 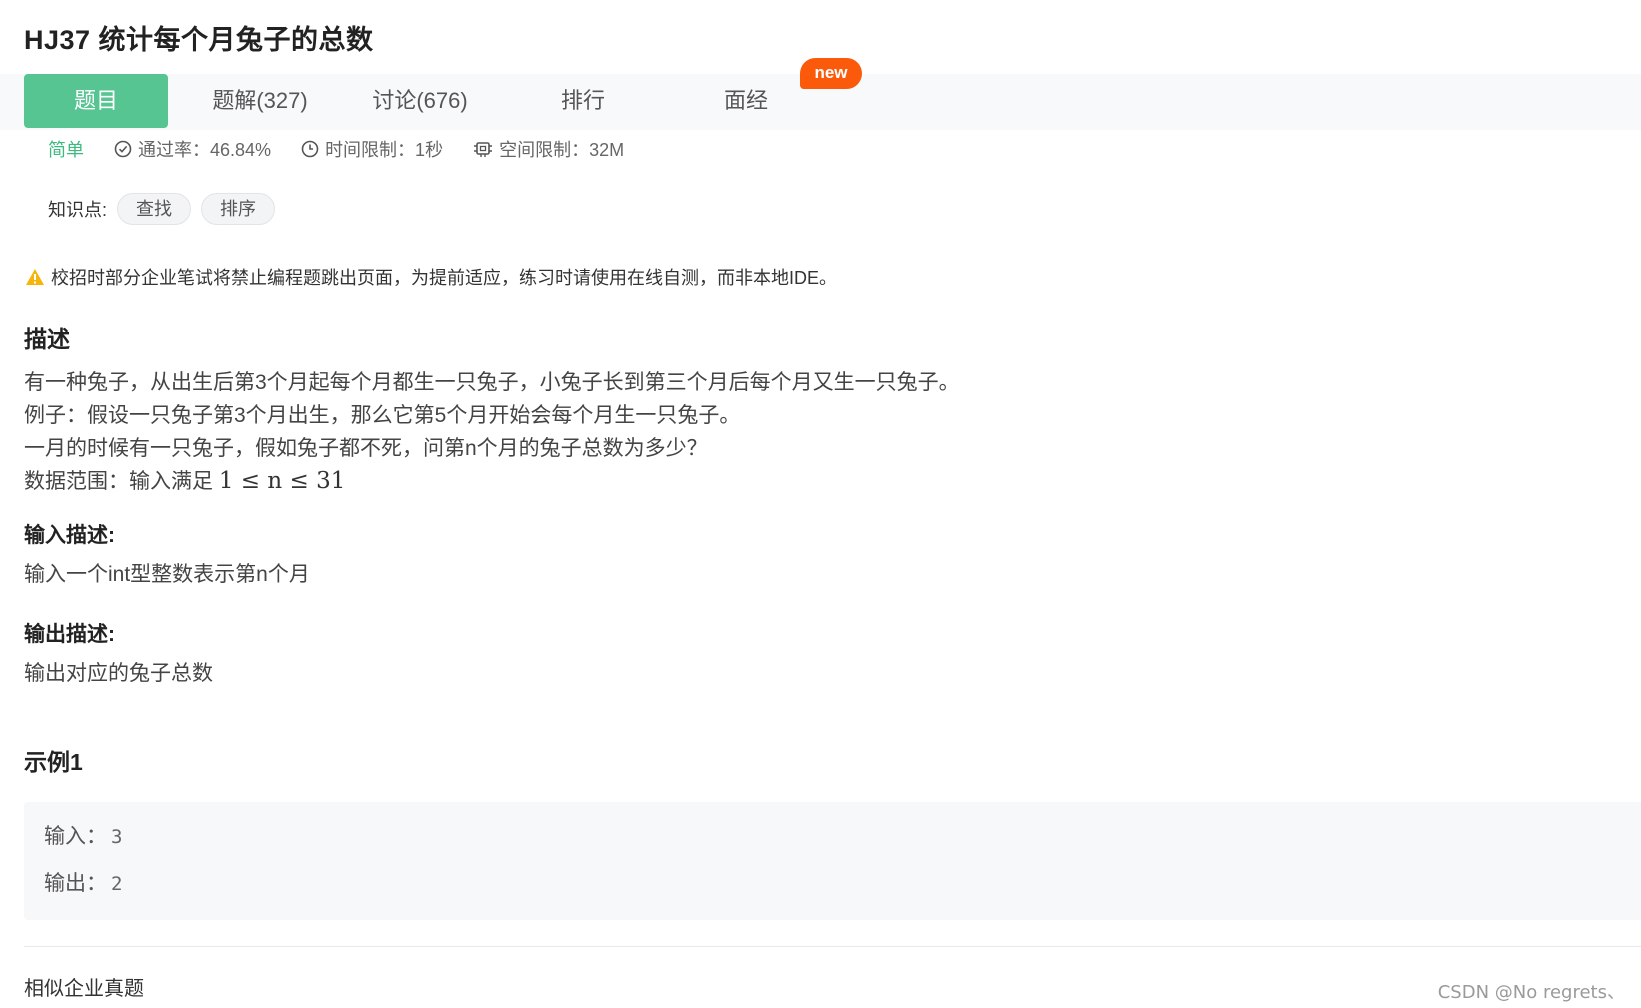 What do you see at coordinates (483, 149) in the screenshot?
I see `chip-icon` at bounding box center [483, 149].